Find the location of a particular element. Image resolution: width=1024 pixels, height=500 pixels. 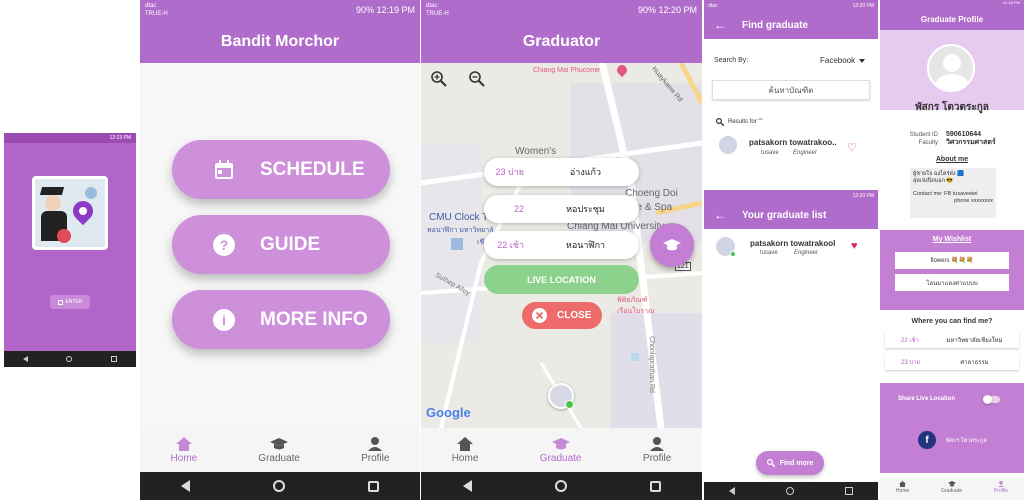

where-row: 22 เช้า มหาวิทยาลัยเชียงใหม่ is located at coordinates (952, 339).